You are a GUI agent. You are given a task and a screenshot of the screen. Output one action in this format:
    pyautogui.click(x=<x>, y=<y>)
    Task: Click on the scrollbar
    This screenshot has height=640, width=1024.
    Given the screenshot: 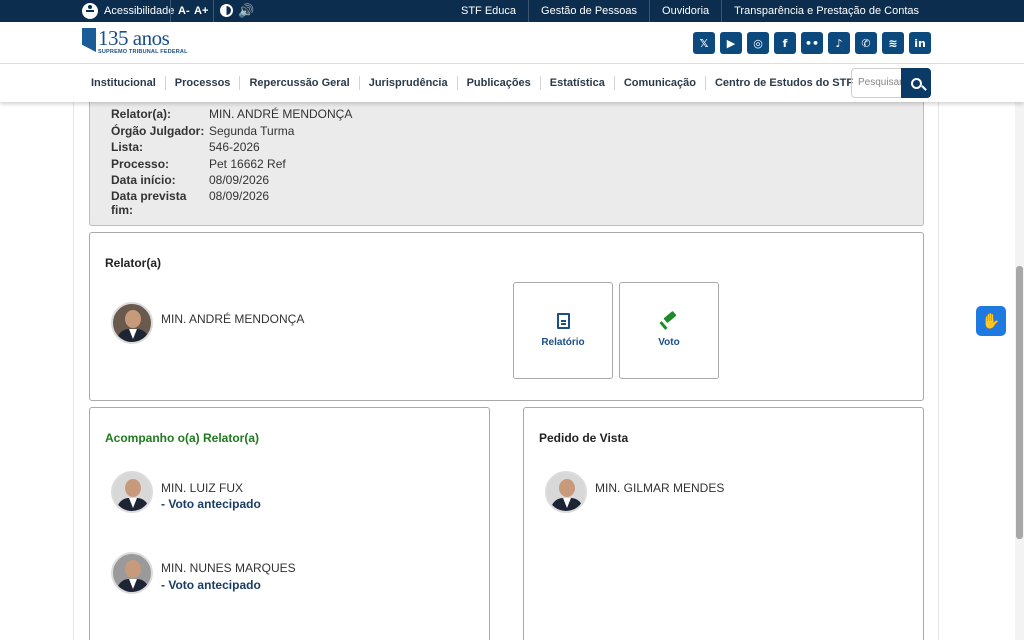 What is the action you would take?
    pyautogui.click(x=1019, y=371)
    